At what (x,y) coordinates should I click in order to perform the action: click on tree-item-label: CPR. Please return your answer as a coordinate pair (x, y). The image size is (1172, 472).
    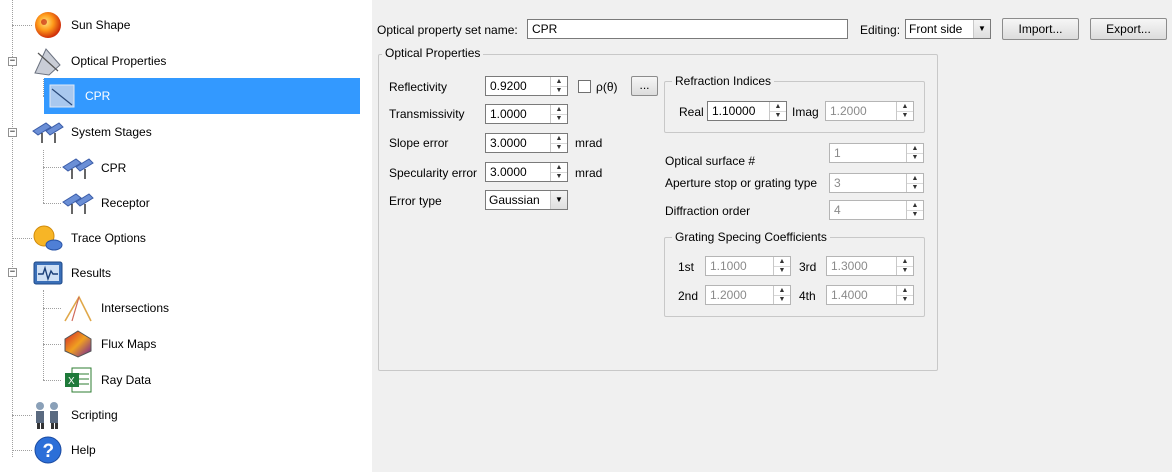
    Looking at the image, I should click on (114, 168).